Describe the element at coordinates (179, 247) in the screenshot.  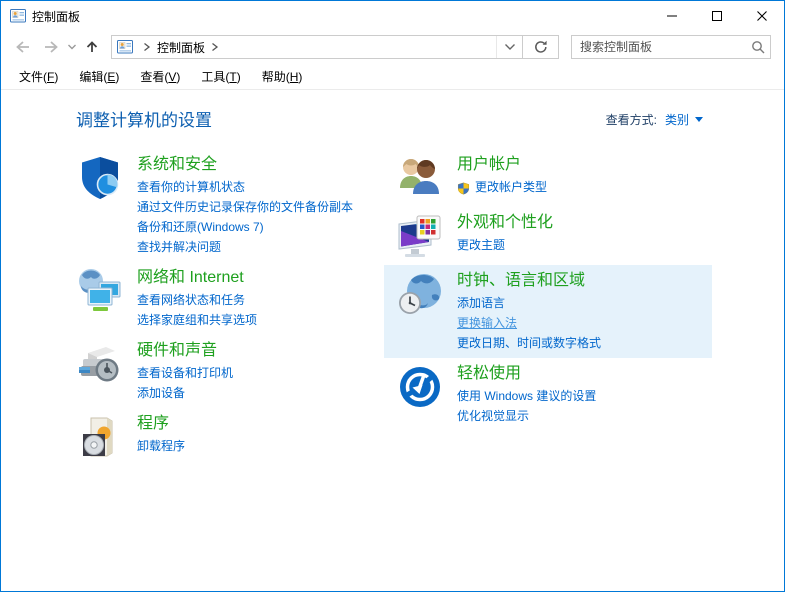
I see `task-link: 查找并解决问题` at that location.